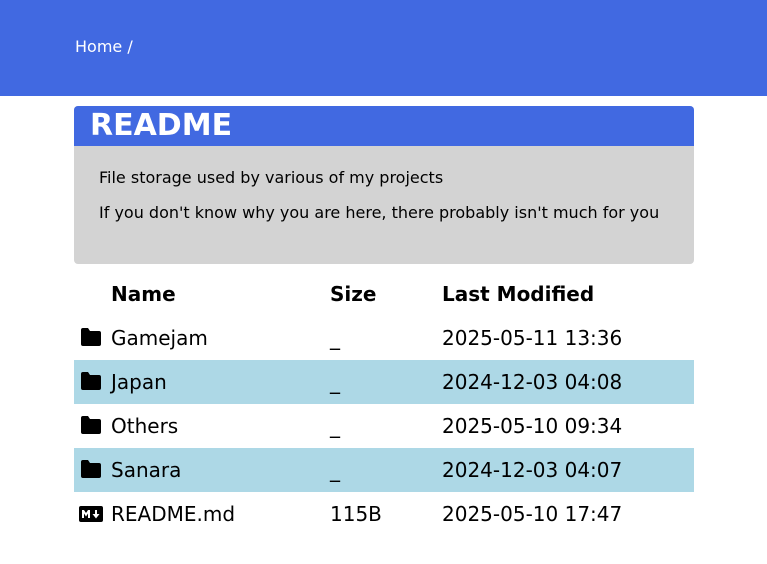 The image size is (767, 564). Describe the element at coordinates (384, 126) in the screenshot. I see `readme-title-bar: README` at that location.